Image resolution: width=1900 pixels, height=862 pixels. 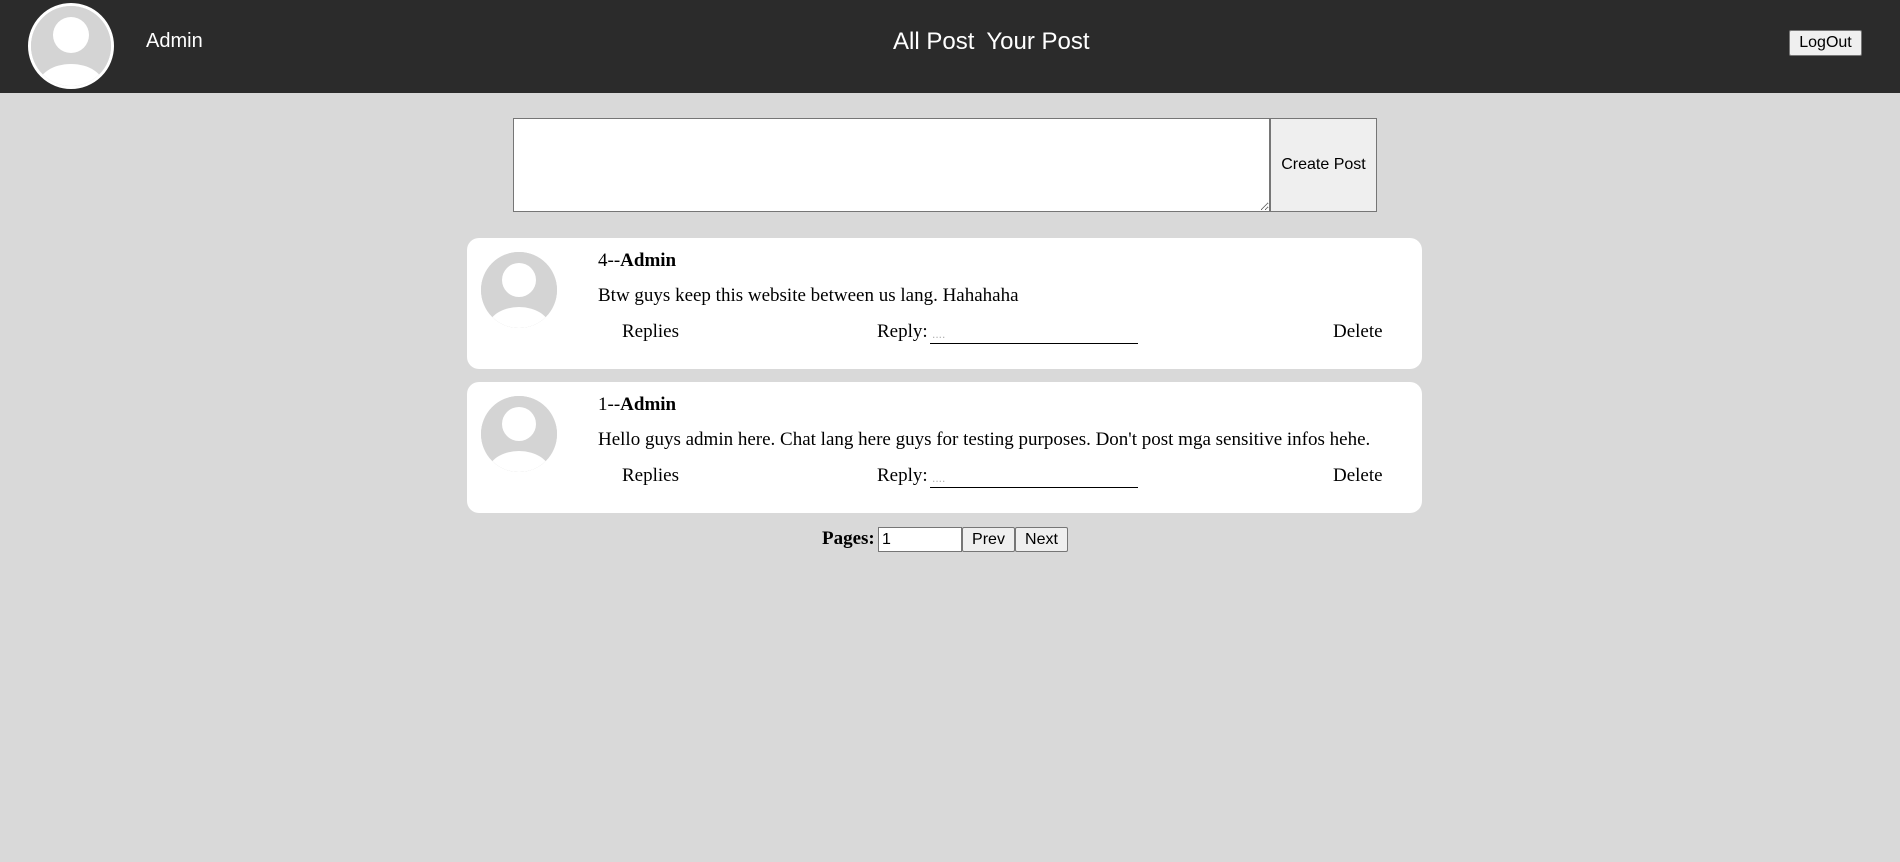 I want to click on post-id: 4--, so click(x=609, y=260).